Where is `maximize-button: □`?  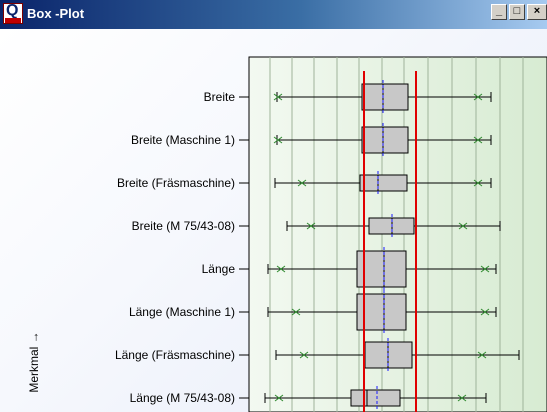
maximize-button: □ is located at coordinates (517, 12).